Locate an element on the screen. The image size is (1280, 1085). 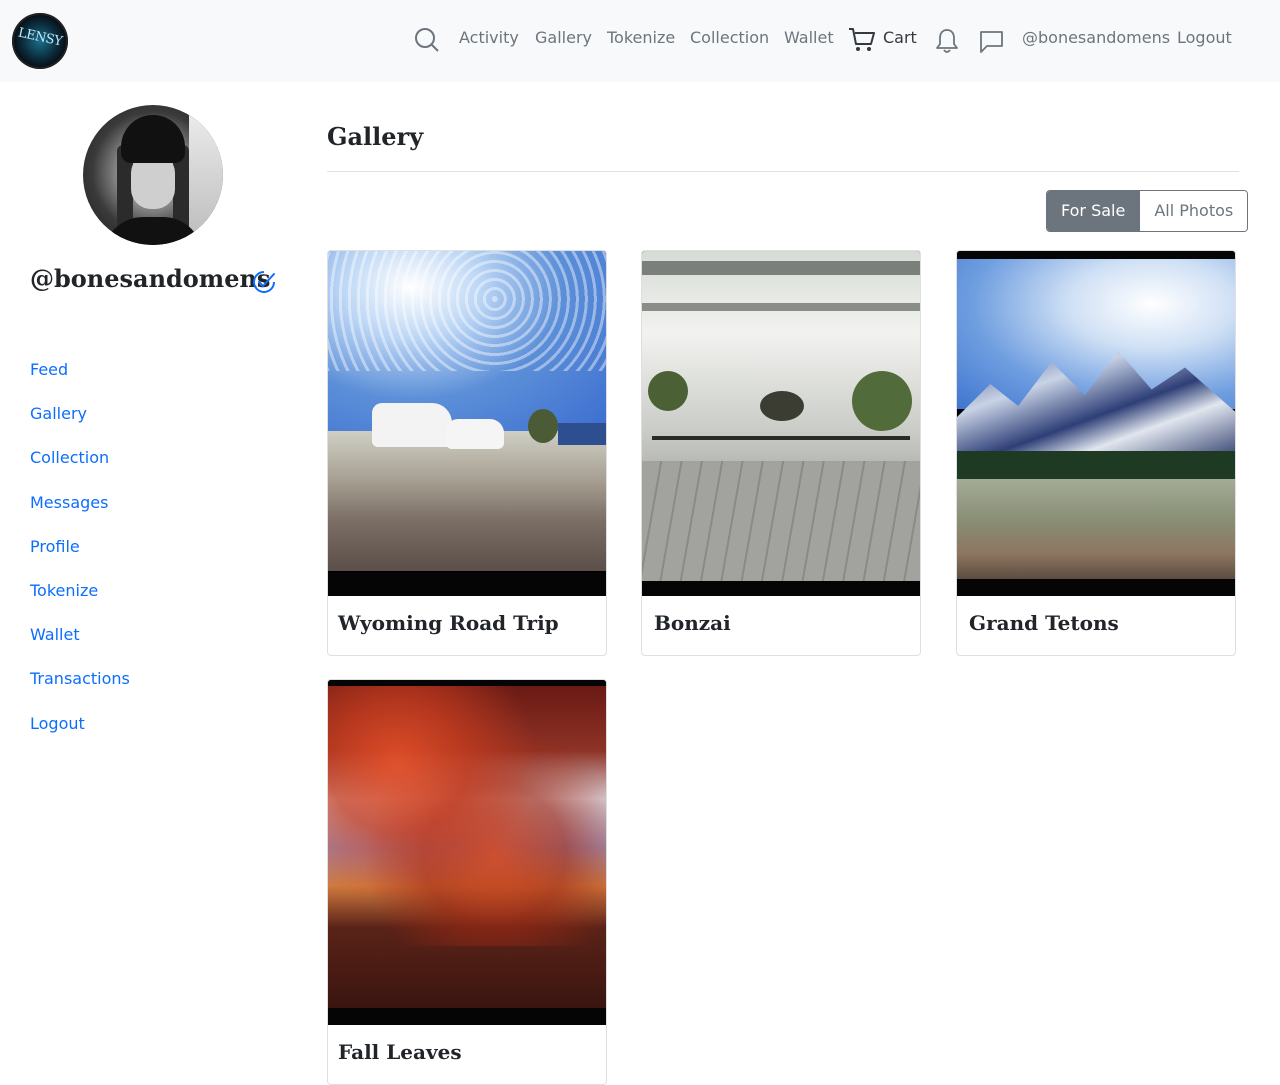
nav-activity: Activity is located at coordinates (489, 37).